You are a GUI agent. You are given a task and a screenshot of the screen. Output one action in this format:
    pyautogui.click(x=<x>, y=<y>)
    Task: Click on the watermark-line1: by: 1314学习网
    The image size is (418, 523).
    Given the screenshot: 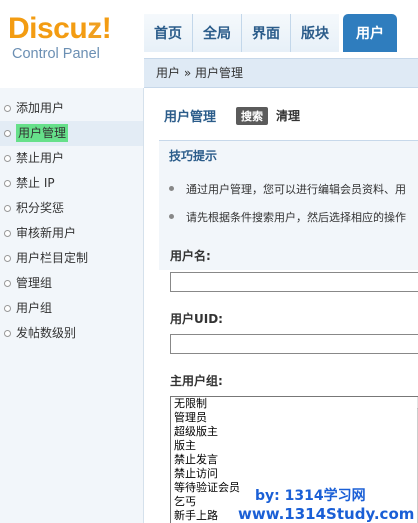 What is the action you would take?
    pyautogui.click(x=310, y=496)
    